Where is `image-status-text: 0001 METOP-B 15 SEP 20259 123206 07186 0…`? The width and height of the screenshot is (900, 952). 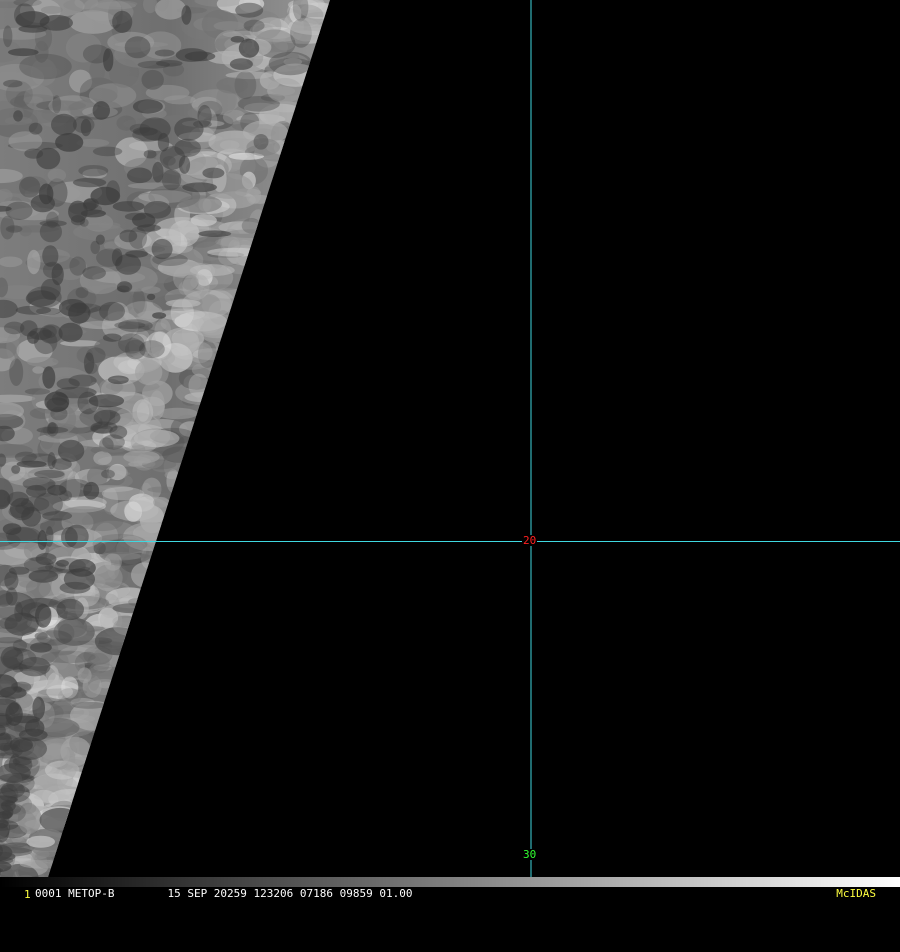
image-status-text: 0001 METOP-B 15 SEP 20259 123206 07186 0… is located at coordinates (224, 893).